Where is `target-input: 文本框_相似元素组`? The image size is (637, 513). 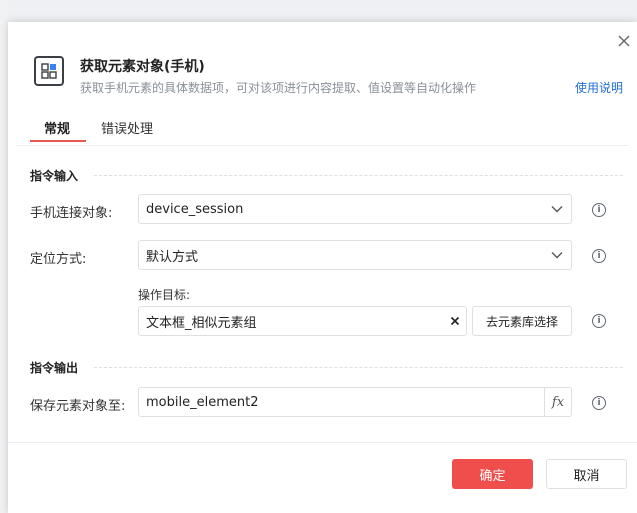
target-input: 文本框_相似元素组 is located at coordinates (302, 321).